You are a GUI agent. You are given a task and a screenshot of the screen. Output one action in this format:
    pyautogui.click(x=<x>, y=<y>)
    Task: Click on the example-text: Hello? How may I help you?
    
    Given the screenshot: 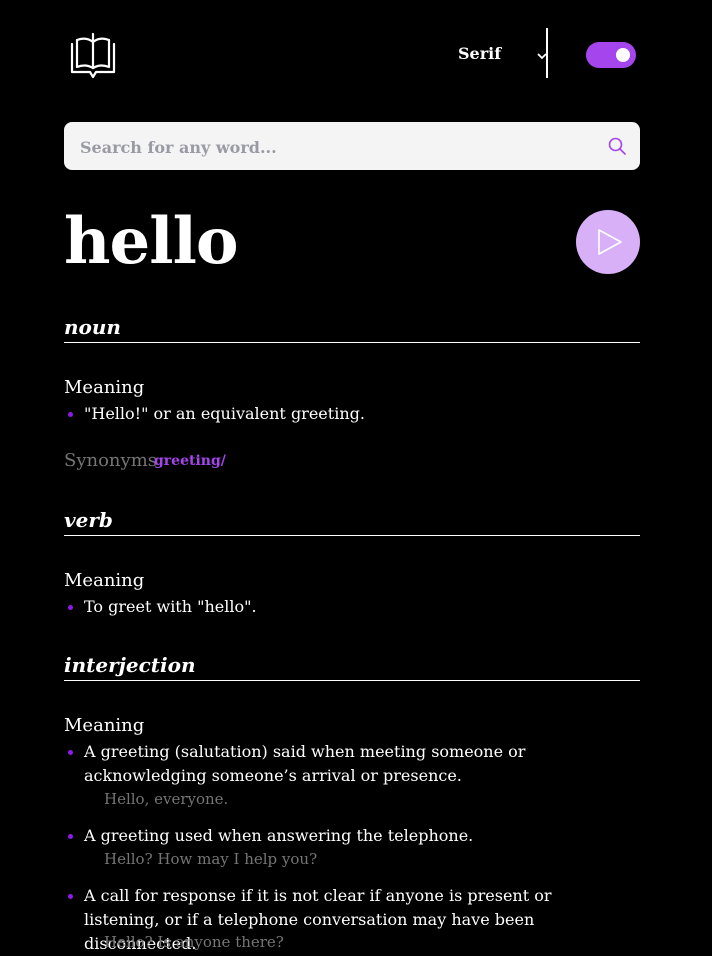 What is the action you would take?
    pyautogui.click(x=211, y=859)
    